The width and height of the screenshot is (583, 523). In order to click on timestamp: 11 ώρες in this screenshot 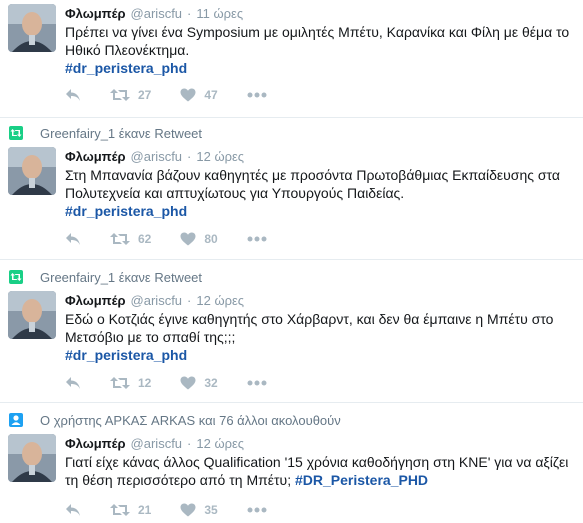, I will do `click(219, 13)`.